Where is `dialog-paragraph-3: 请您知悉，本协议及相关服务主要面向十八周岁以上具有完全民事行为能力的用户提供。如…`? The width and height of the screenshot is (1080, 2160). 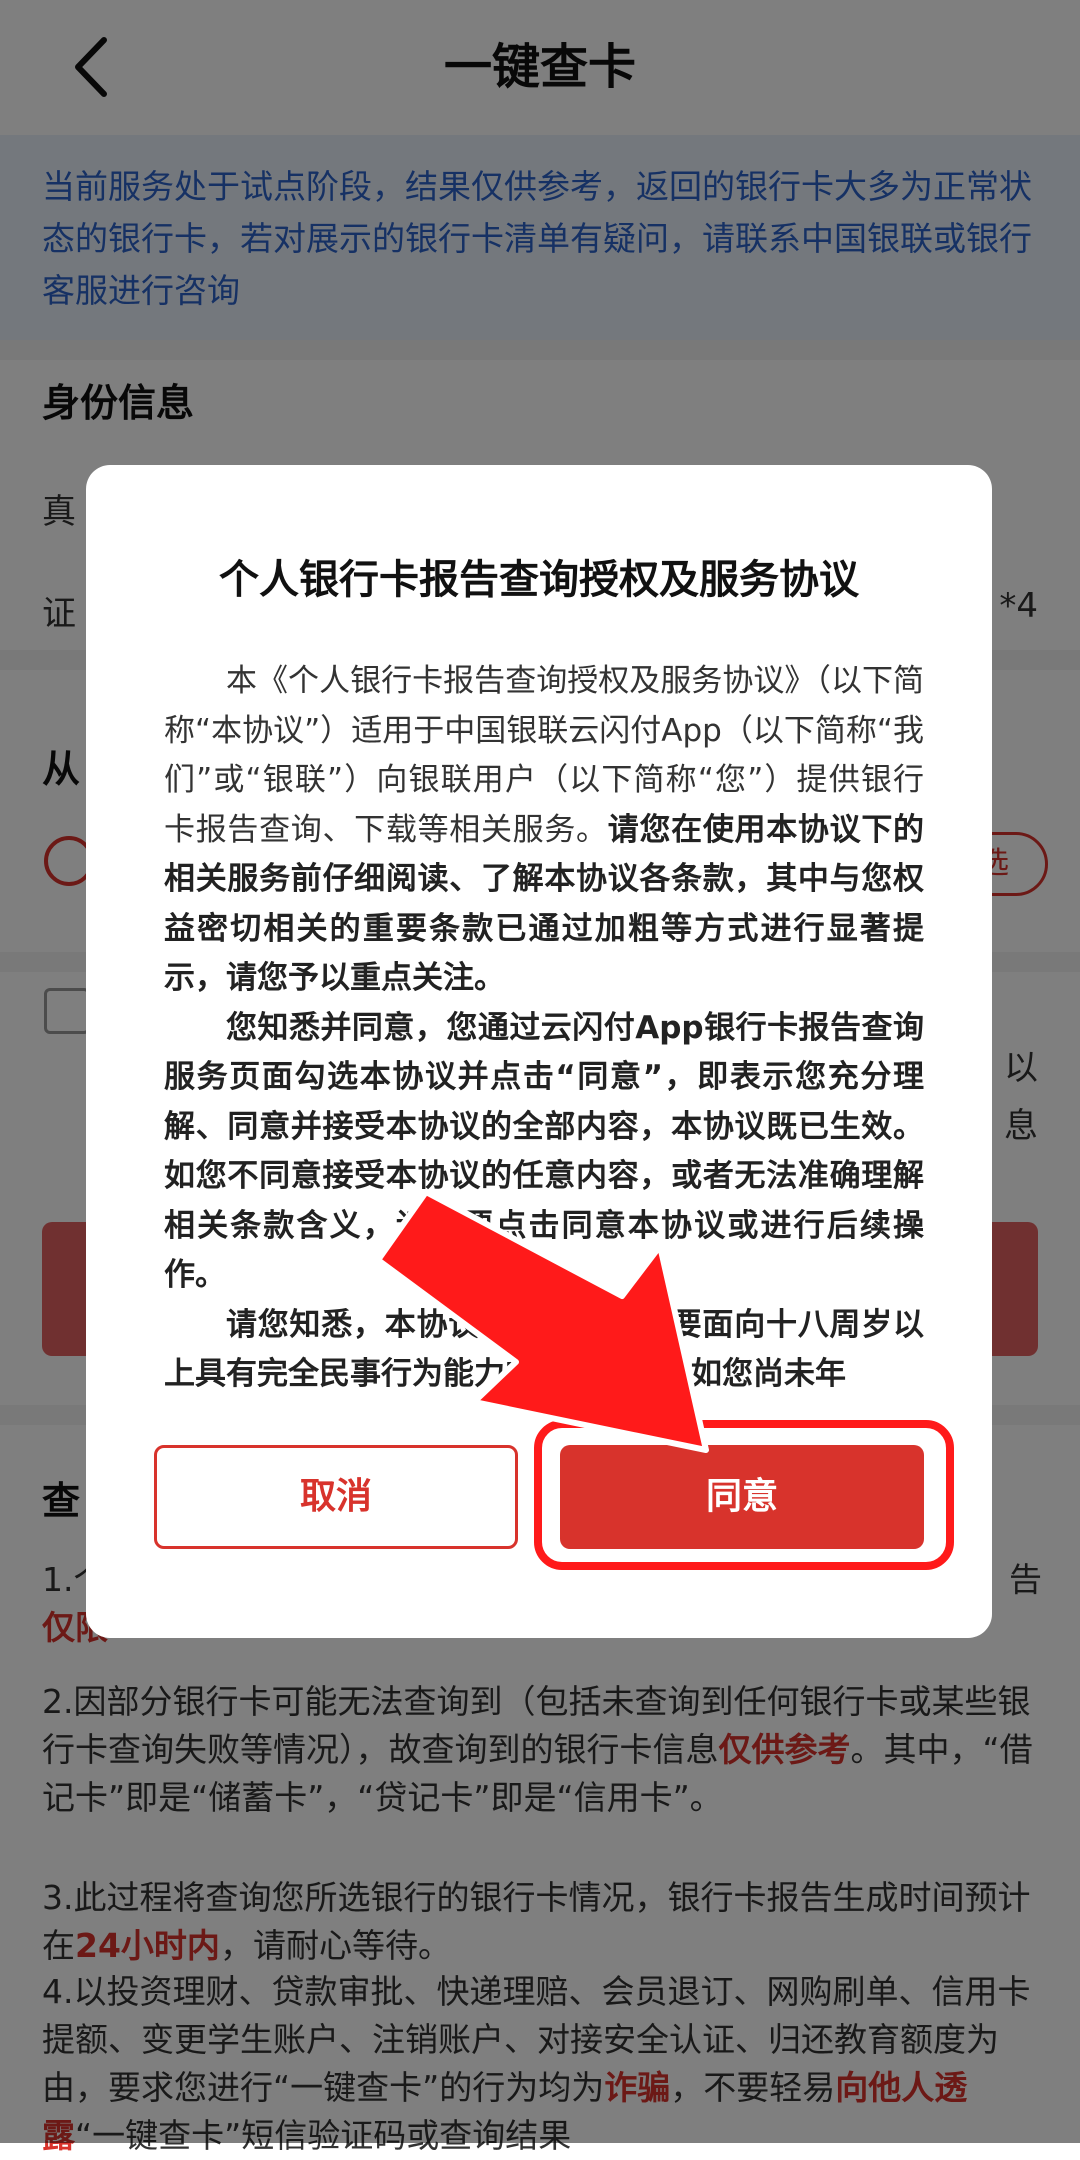
dialog-paragraph-3: 请您知悉，本协议及相关服务主要面向十八周岁以上具有完全民事行为能力的用户提供。如… is located at coordinates (544, 1347).